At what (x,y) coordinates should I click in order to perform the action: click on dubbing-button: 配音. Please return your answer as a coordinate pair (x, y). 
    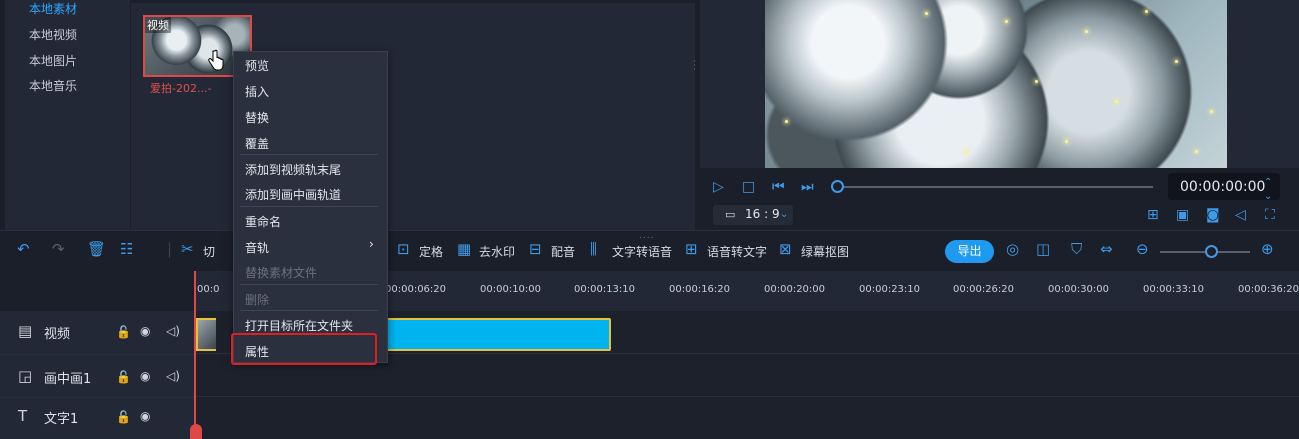
    Looking at the image, I should click on (563, 251).